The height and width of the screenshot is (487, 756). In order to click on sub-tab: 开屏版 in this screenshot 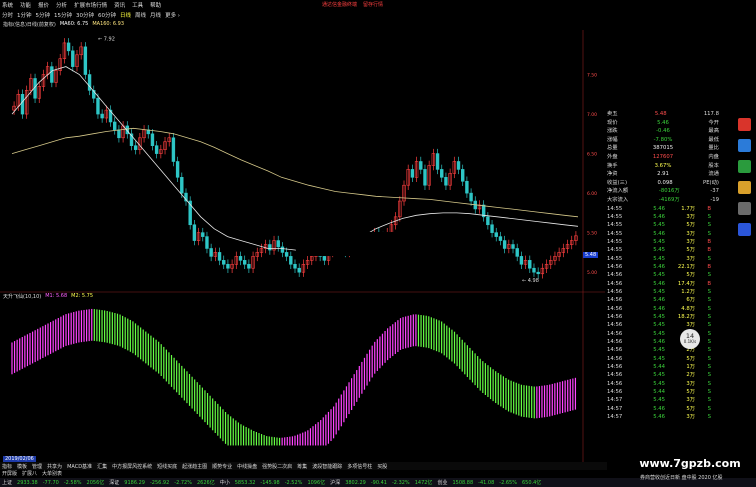, I will do `click(9, 473)`.